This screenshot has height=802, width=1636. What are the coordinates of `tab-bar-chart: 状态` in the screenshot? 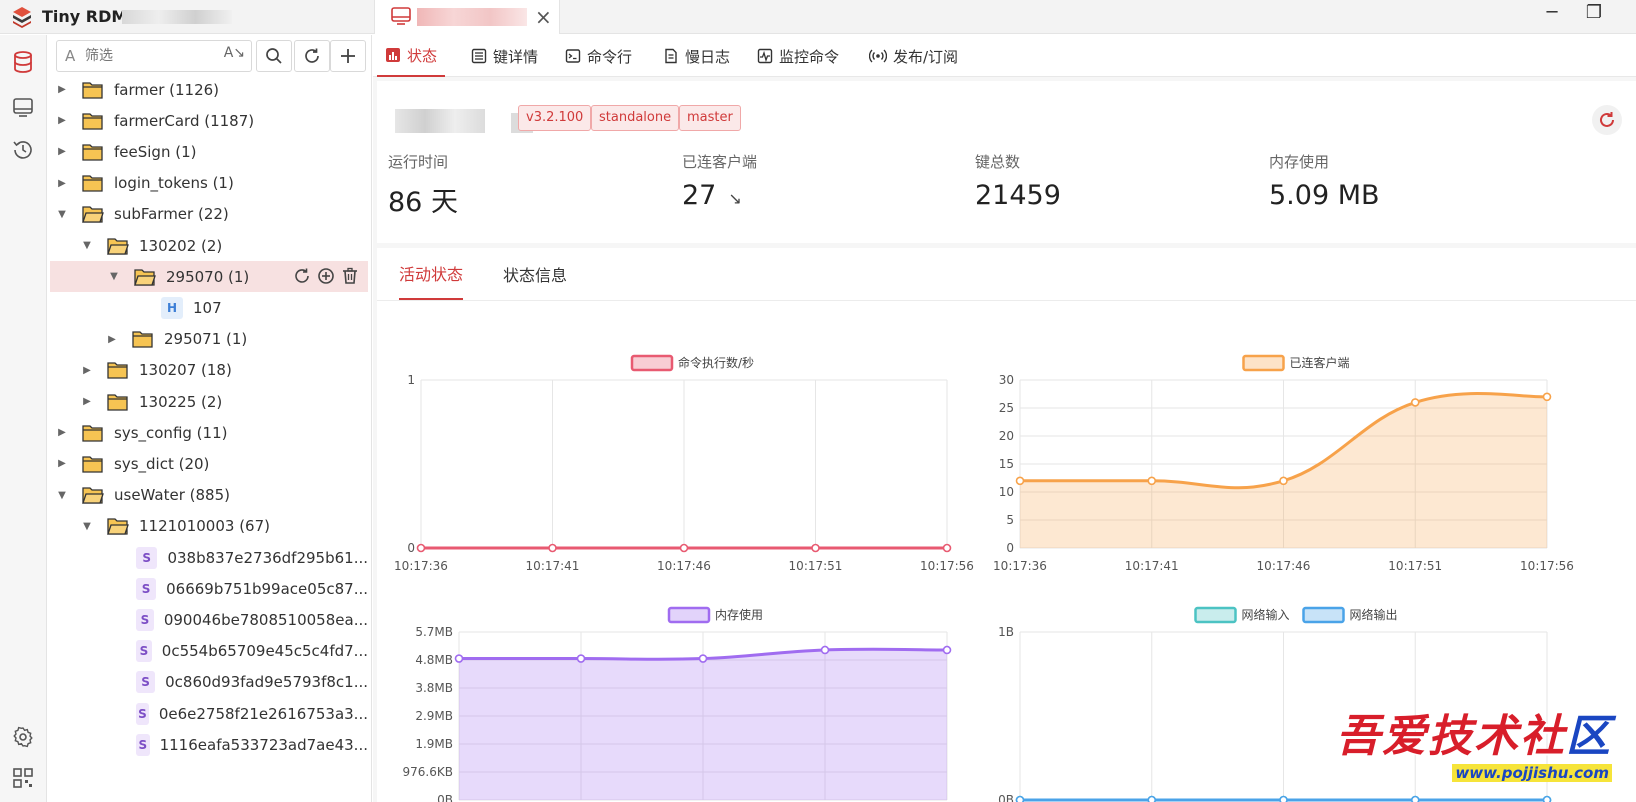 It's located at (411, 56).